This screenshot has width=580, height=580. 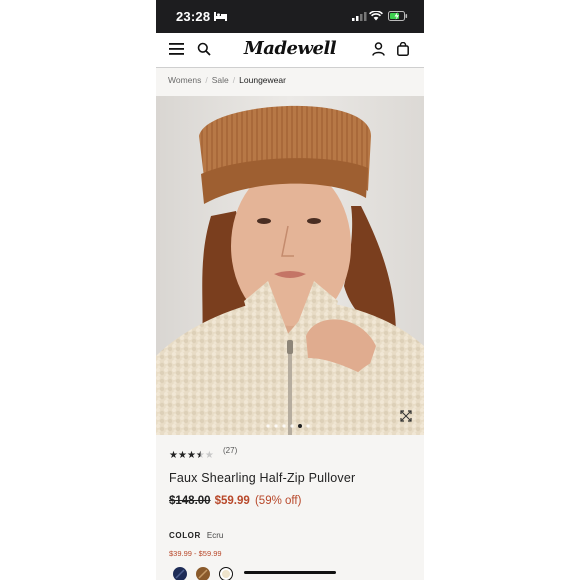 I want to click on breadcrumb-sale: Sale, so click(x=220, y=80).